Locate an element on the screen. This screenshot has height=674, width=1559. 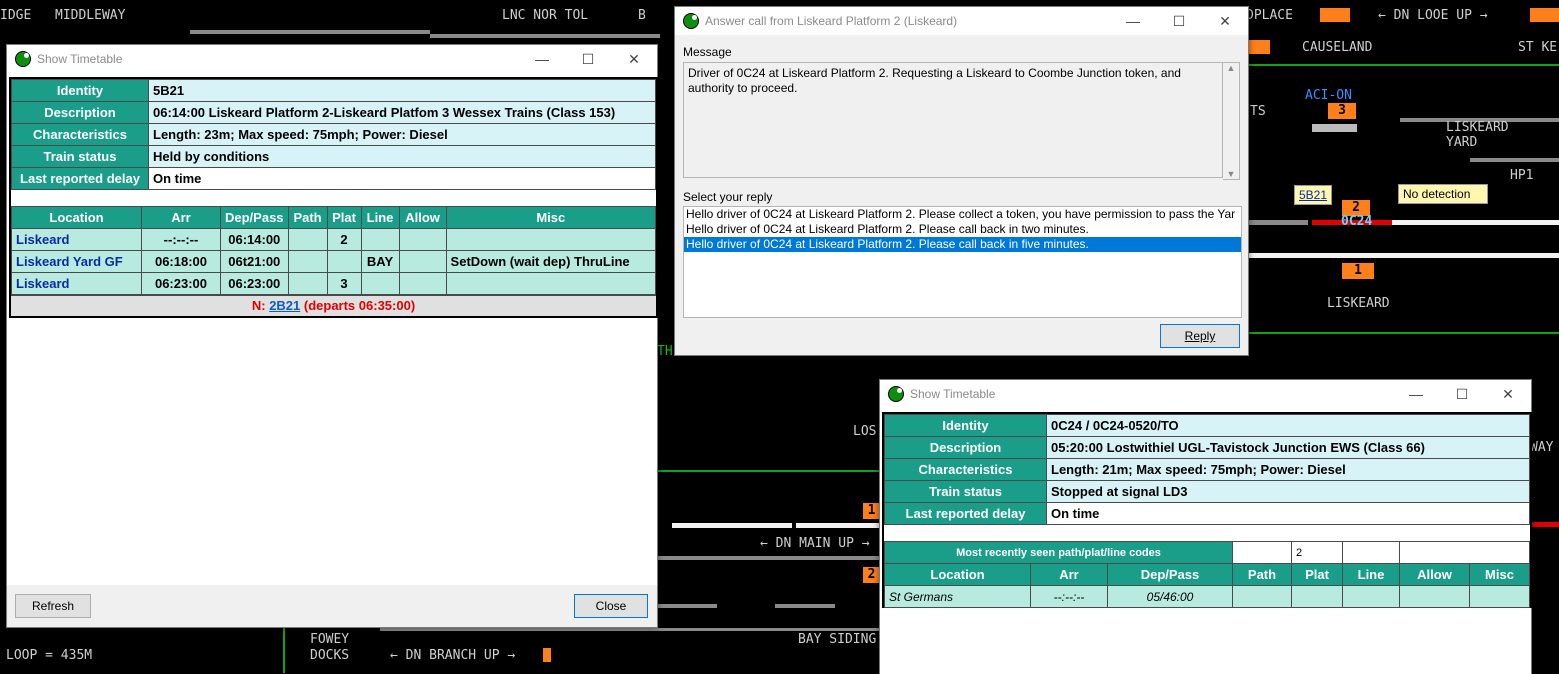
train-tag-5b21: 5B21 is located at coordinates (1313, 195).